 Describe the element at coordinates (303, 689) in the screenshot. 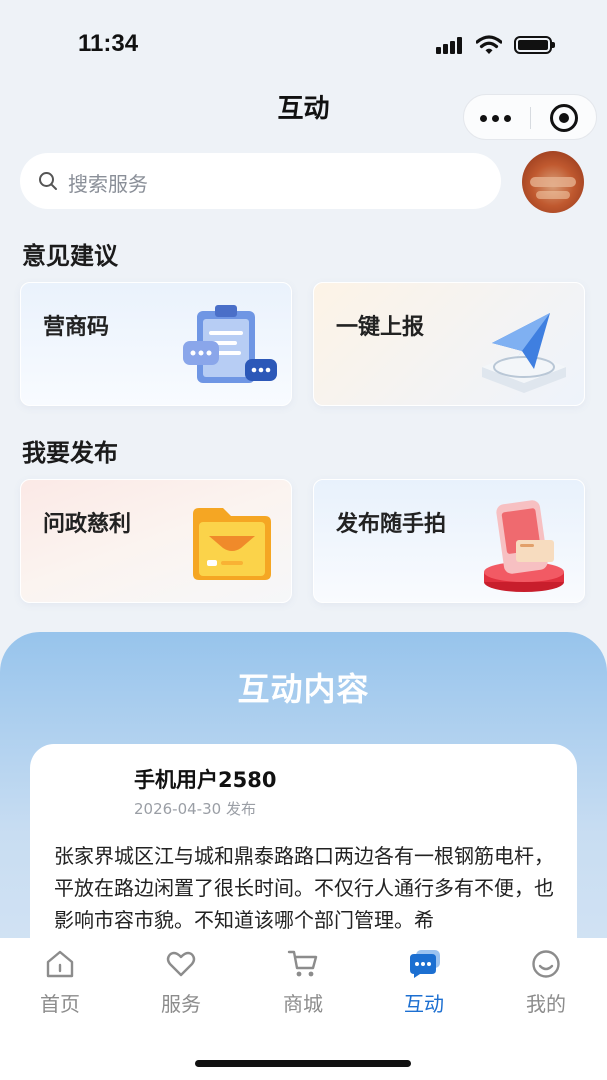

I see `interaction-title: 互动内容` at that location.